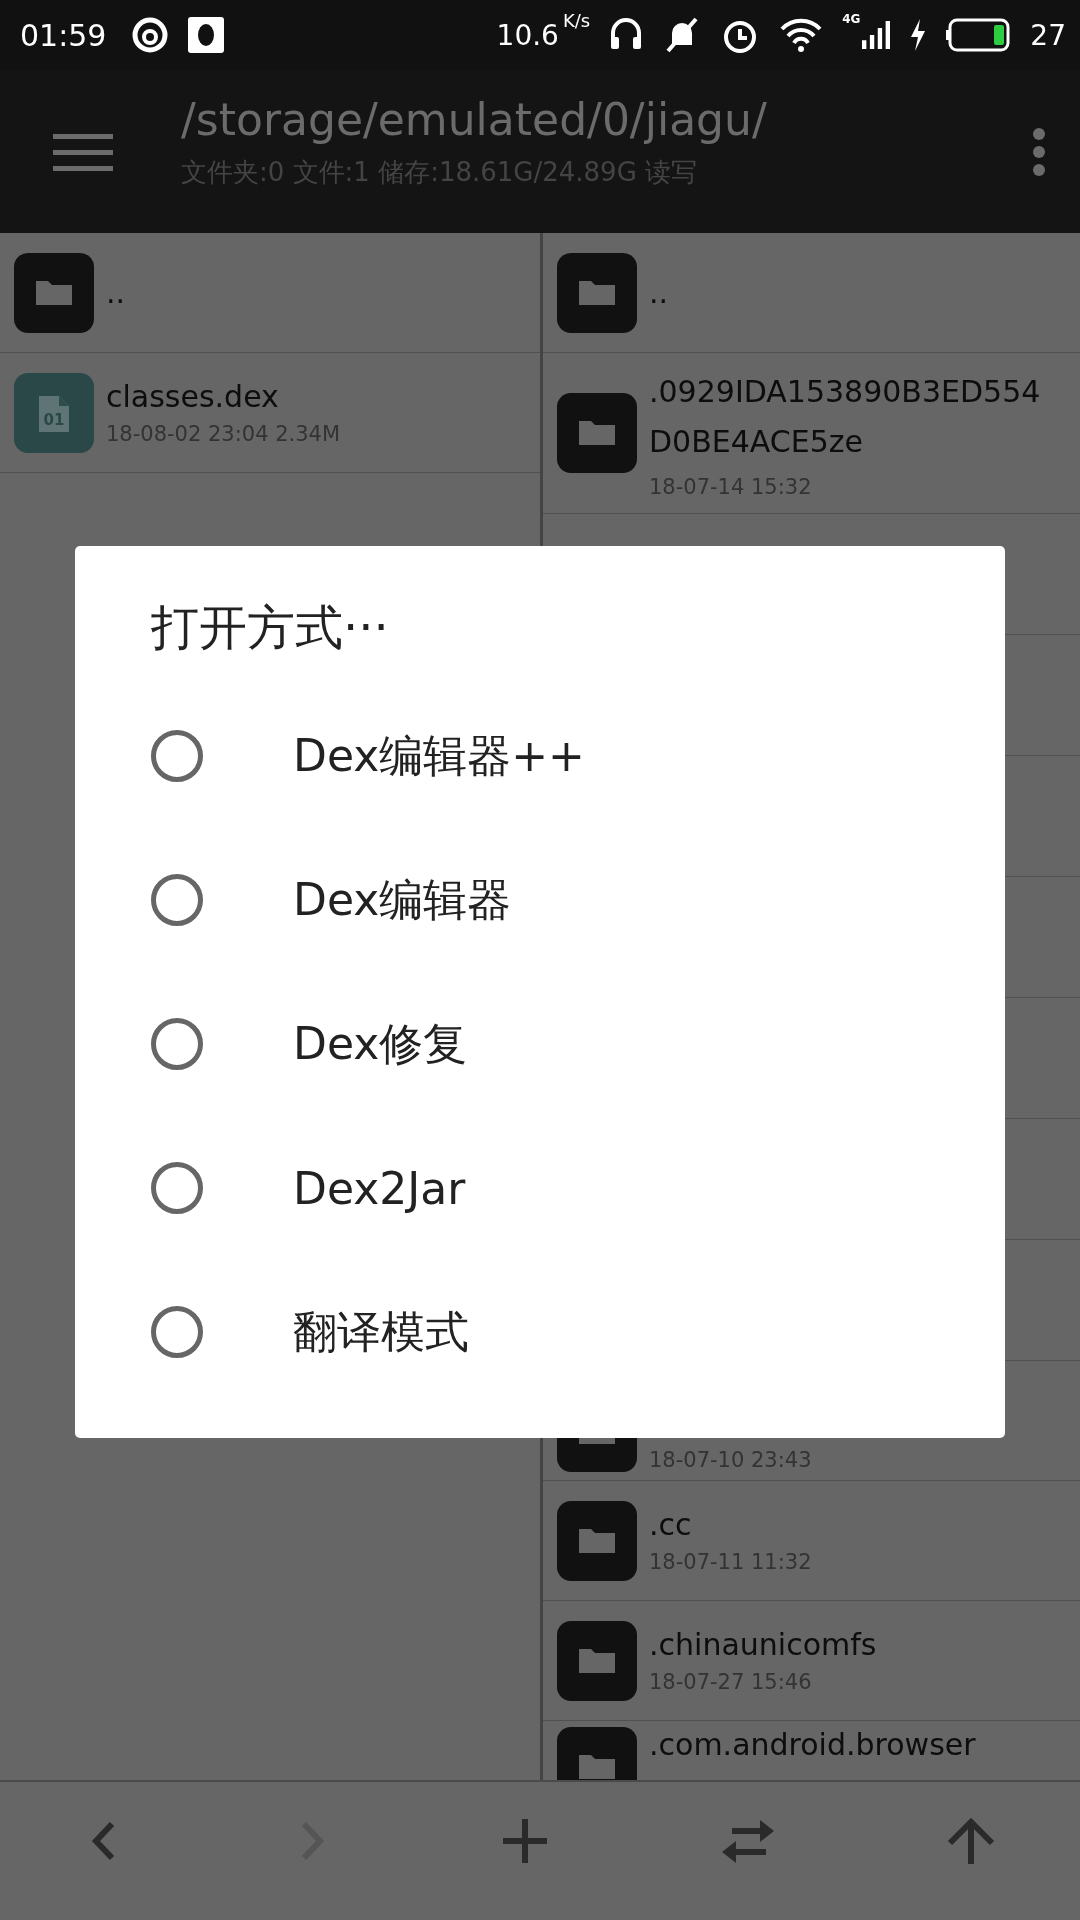 The height and width of the screenshot is (1920, 1080). I want to click on folder-name: .., so click(659, 292).